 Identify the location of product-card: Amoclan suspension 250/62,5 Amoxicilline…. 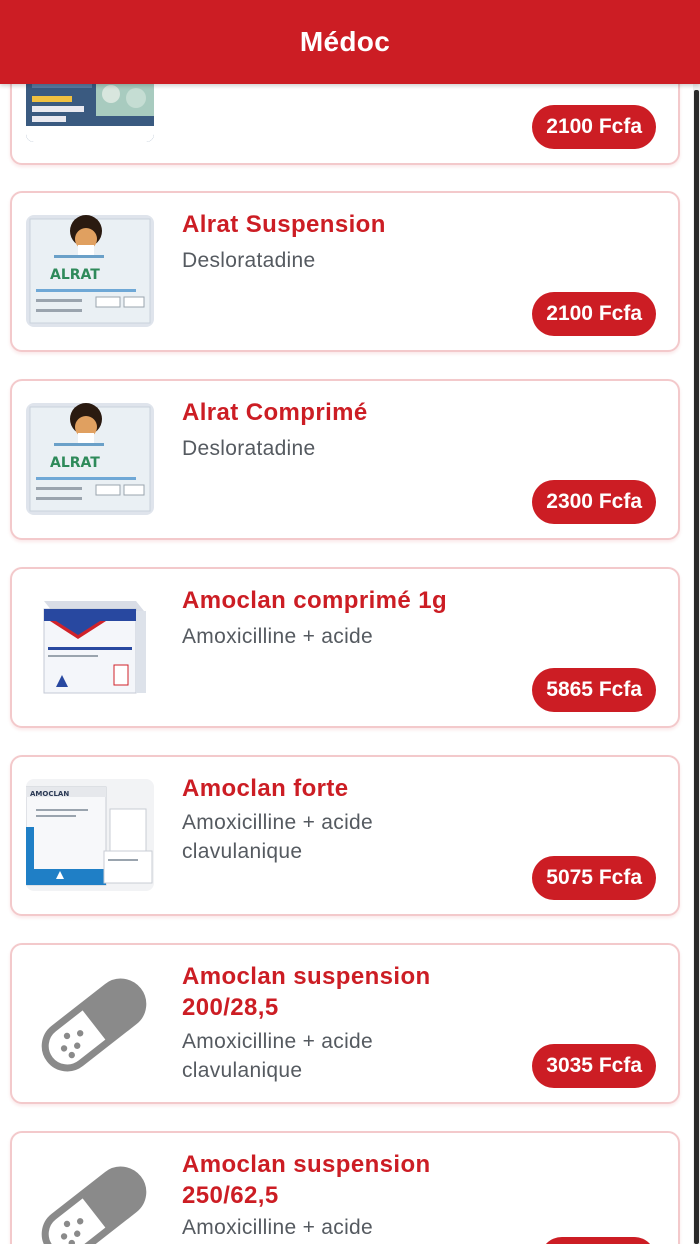
(345, 1187).